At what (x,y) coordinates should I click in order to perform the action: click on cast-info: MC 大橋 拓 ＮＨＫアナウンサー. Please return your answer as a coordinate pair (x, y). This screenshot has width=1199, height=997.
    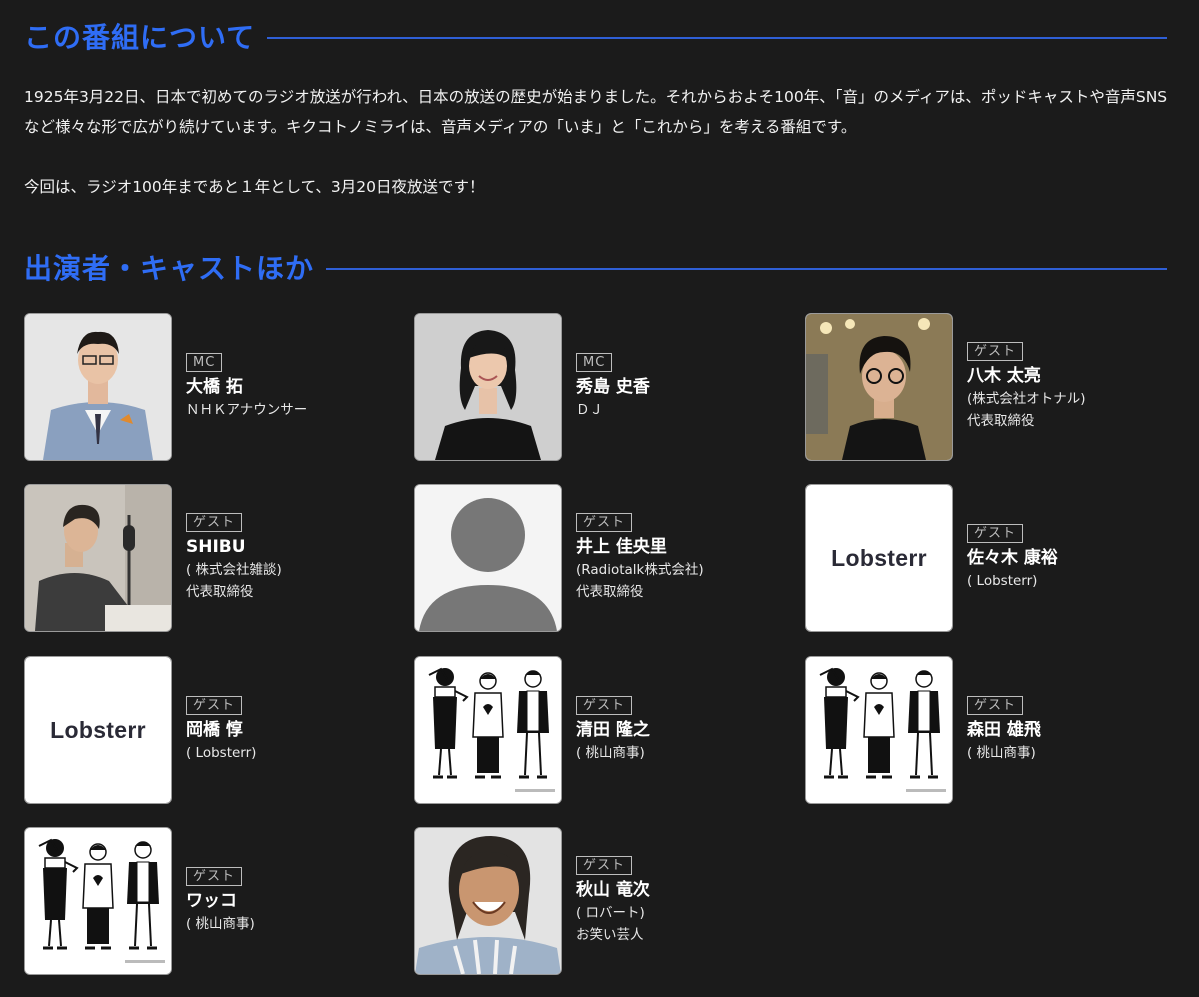
    Looking at the image, I should click on (246, 387).